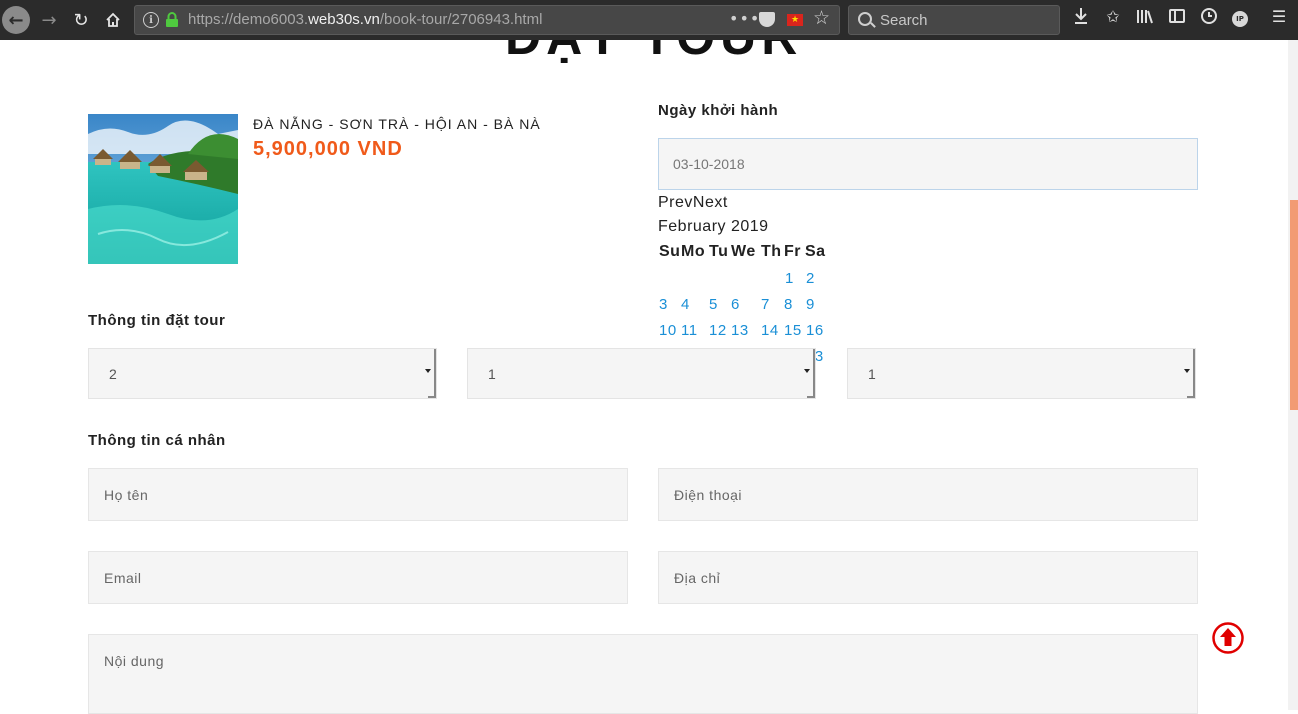 The width and height of the screenshot is (1298, 714). What do you see at coordinates (685, 304) in the screenshot?
I see `calendar-day: 4` at bounding box center [685, 304].